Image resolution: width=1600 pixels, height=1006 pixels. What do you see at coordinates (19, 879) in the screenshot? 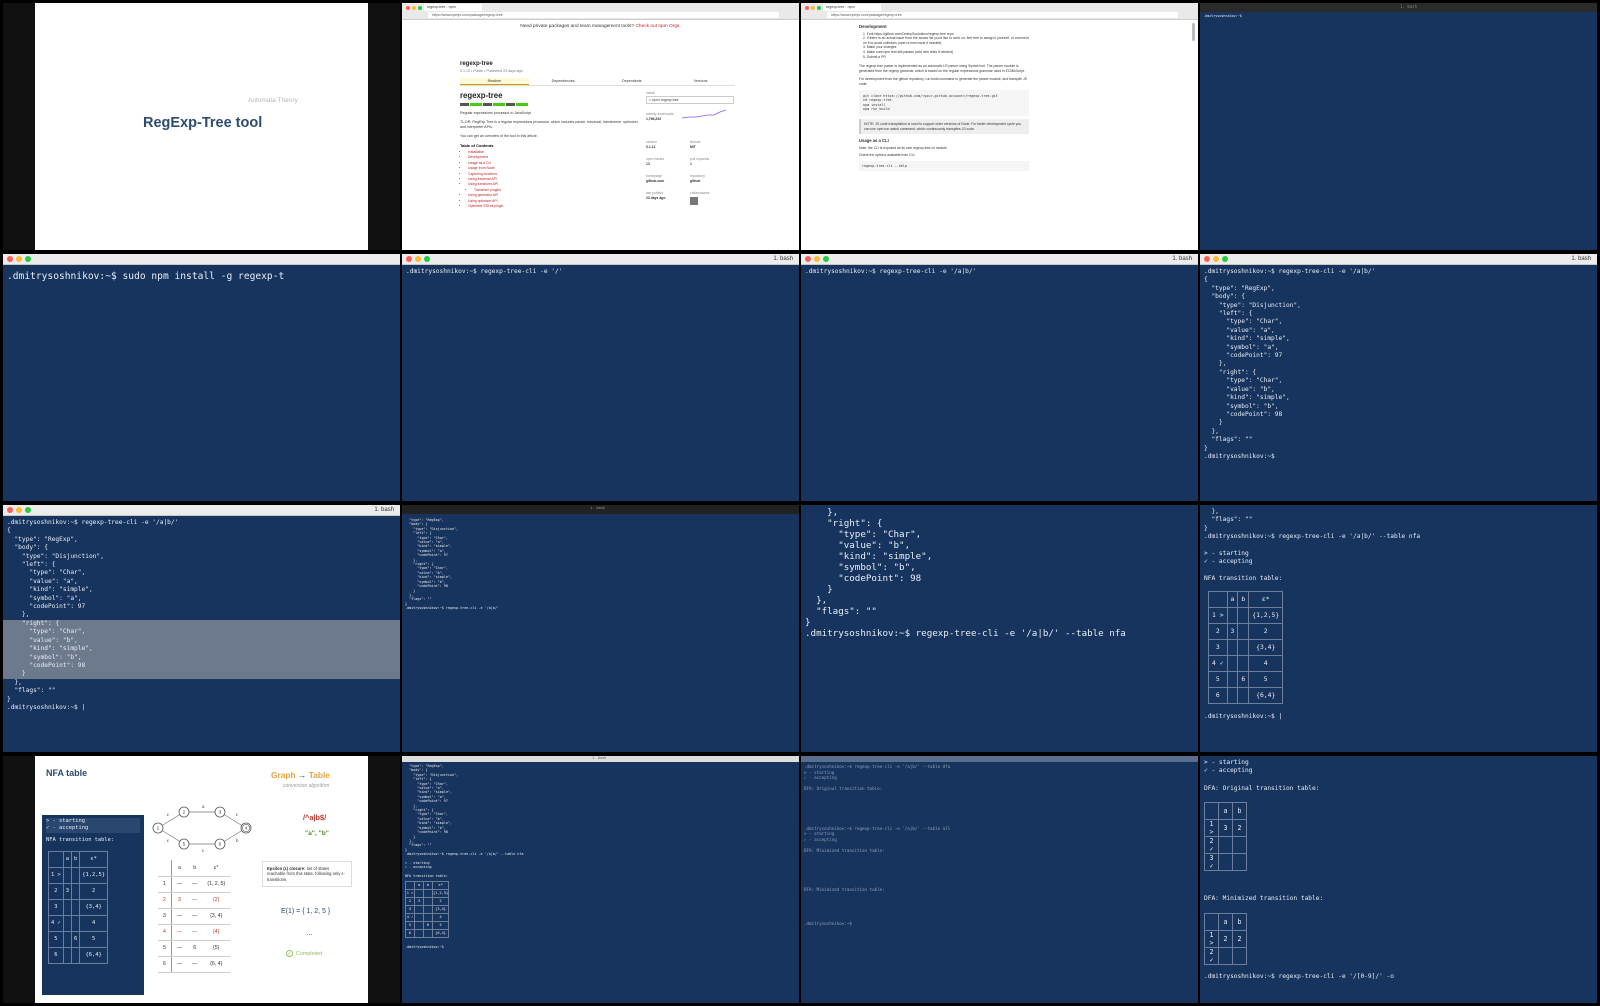
I see `left-letterbox` at bounding box center [19, 879].